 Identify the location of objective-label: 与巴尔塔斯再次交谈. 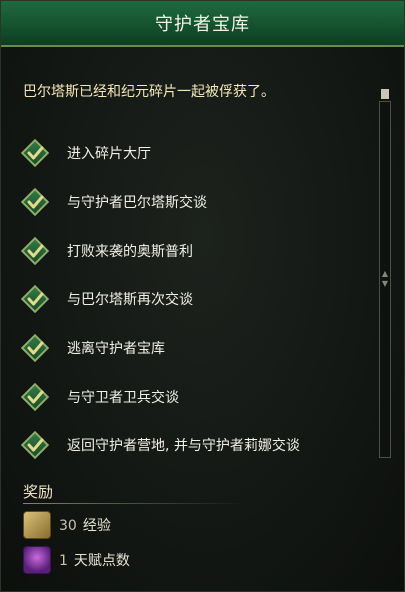
(130, 300).